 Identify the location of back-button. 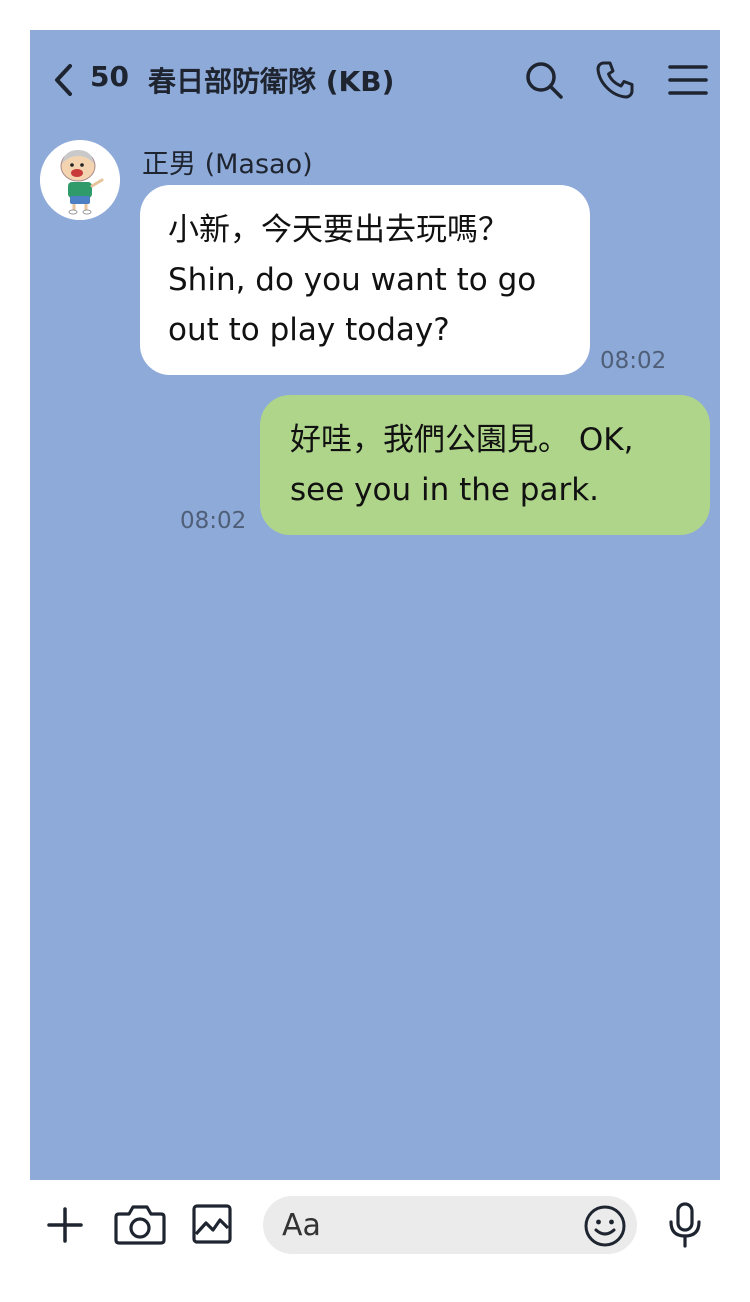
(64, 80).